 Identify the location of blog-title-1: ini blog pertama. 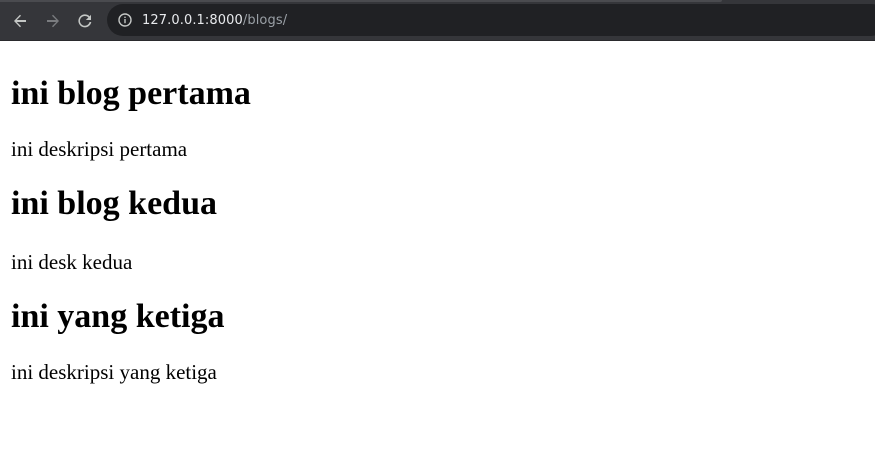
(131, 93).